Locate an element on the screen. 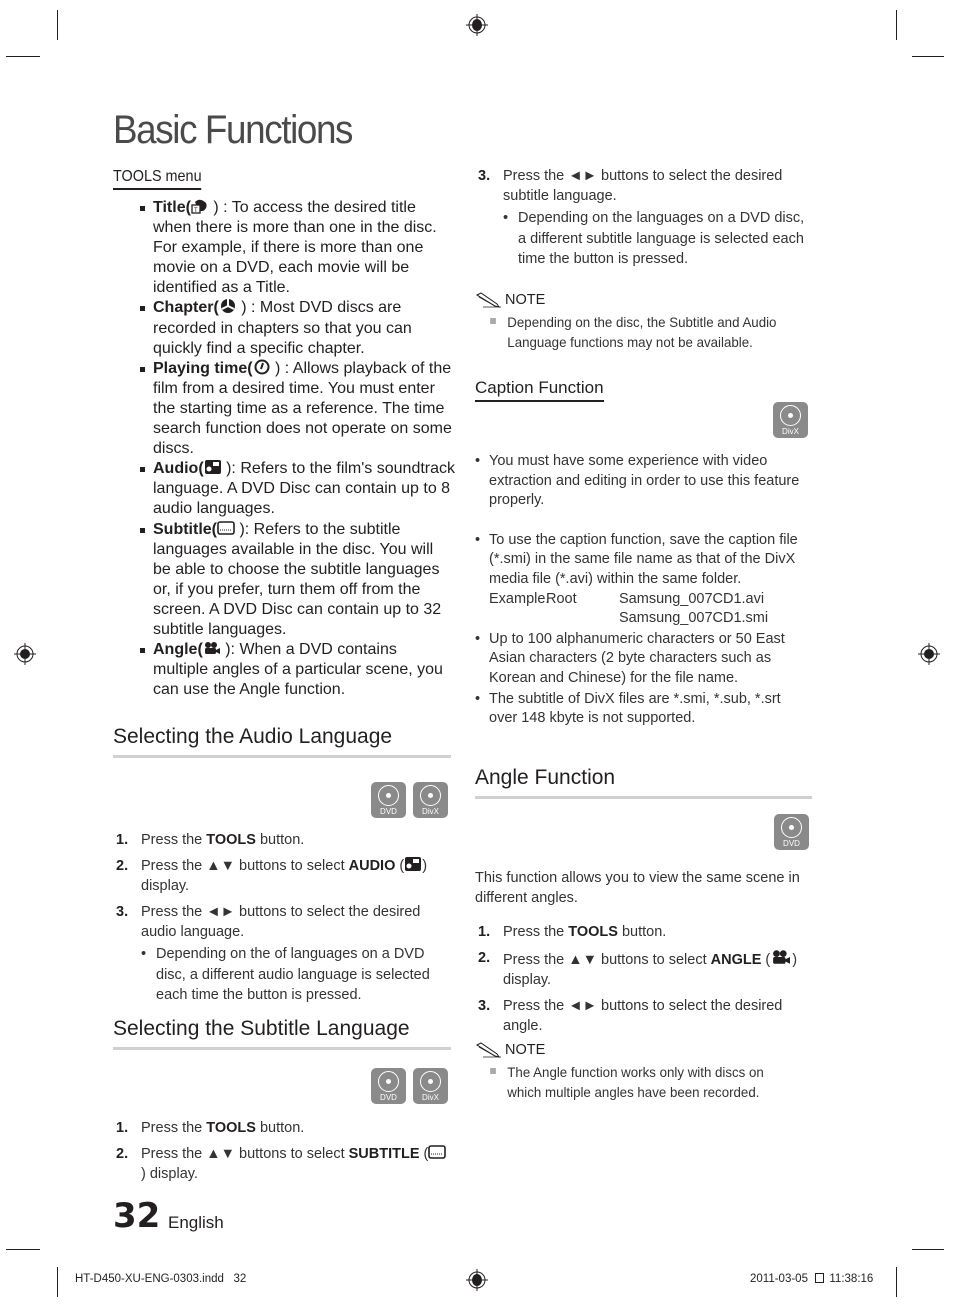 The height and width of the screenshot is (1307, 954). tools-menu-heading: TOOLS menu is located at coordinates (157, 179).